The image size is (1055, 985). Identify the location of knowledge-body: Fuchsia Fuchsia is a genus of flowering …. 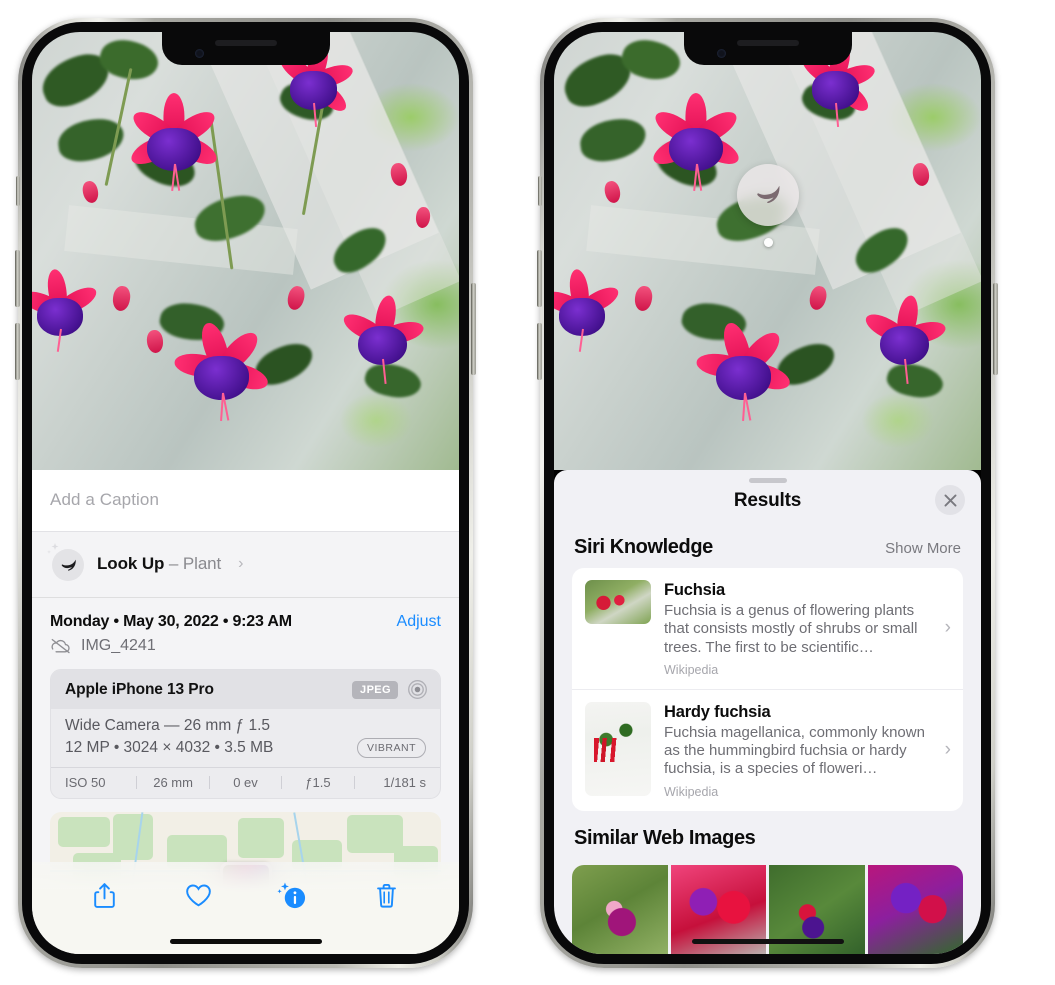
(797, 628).